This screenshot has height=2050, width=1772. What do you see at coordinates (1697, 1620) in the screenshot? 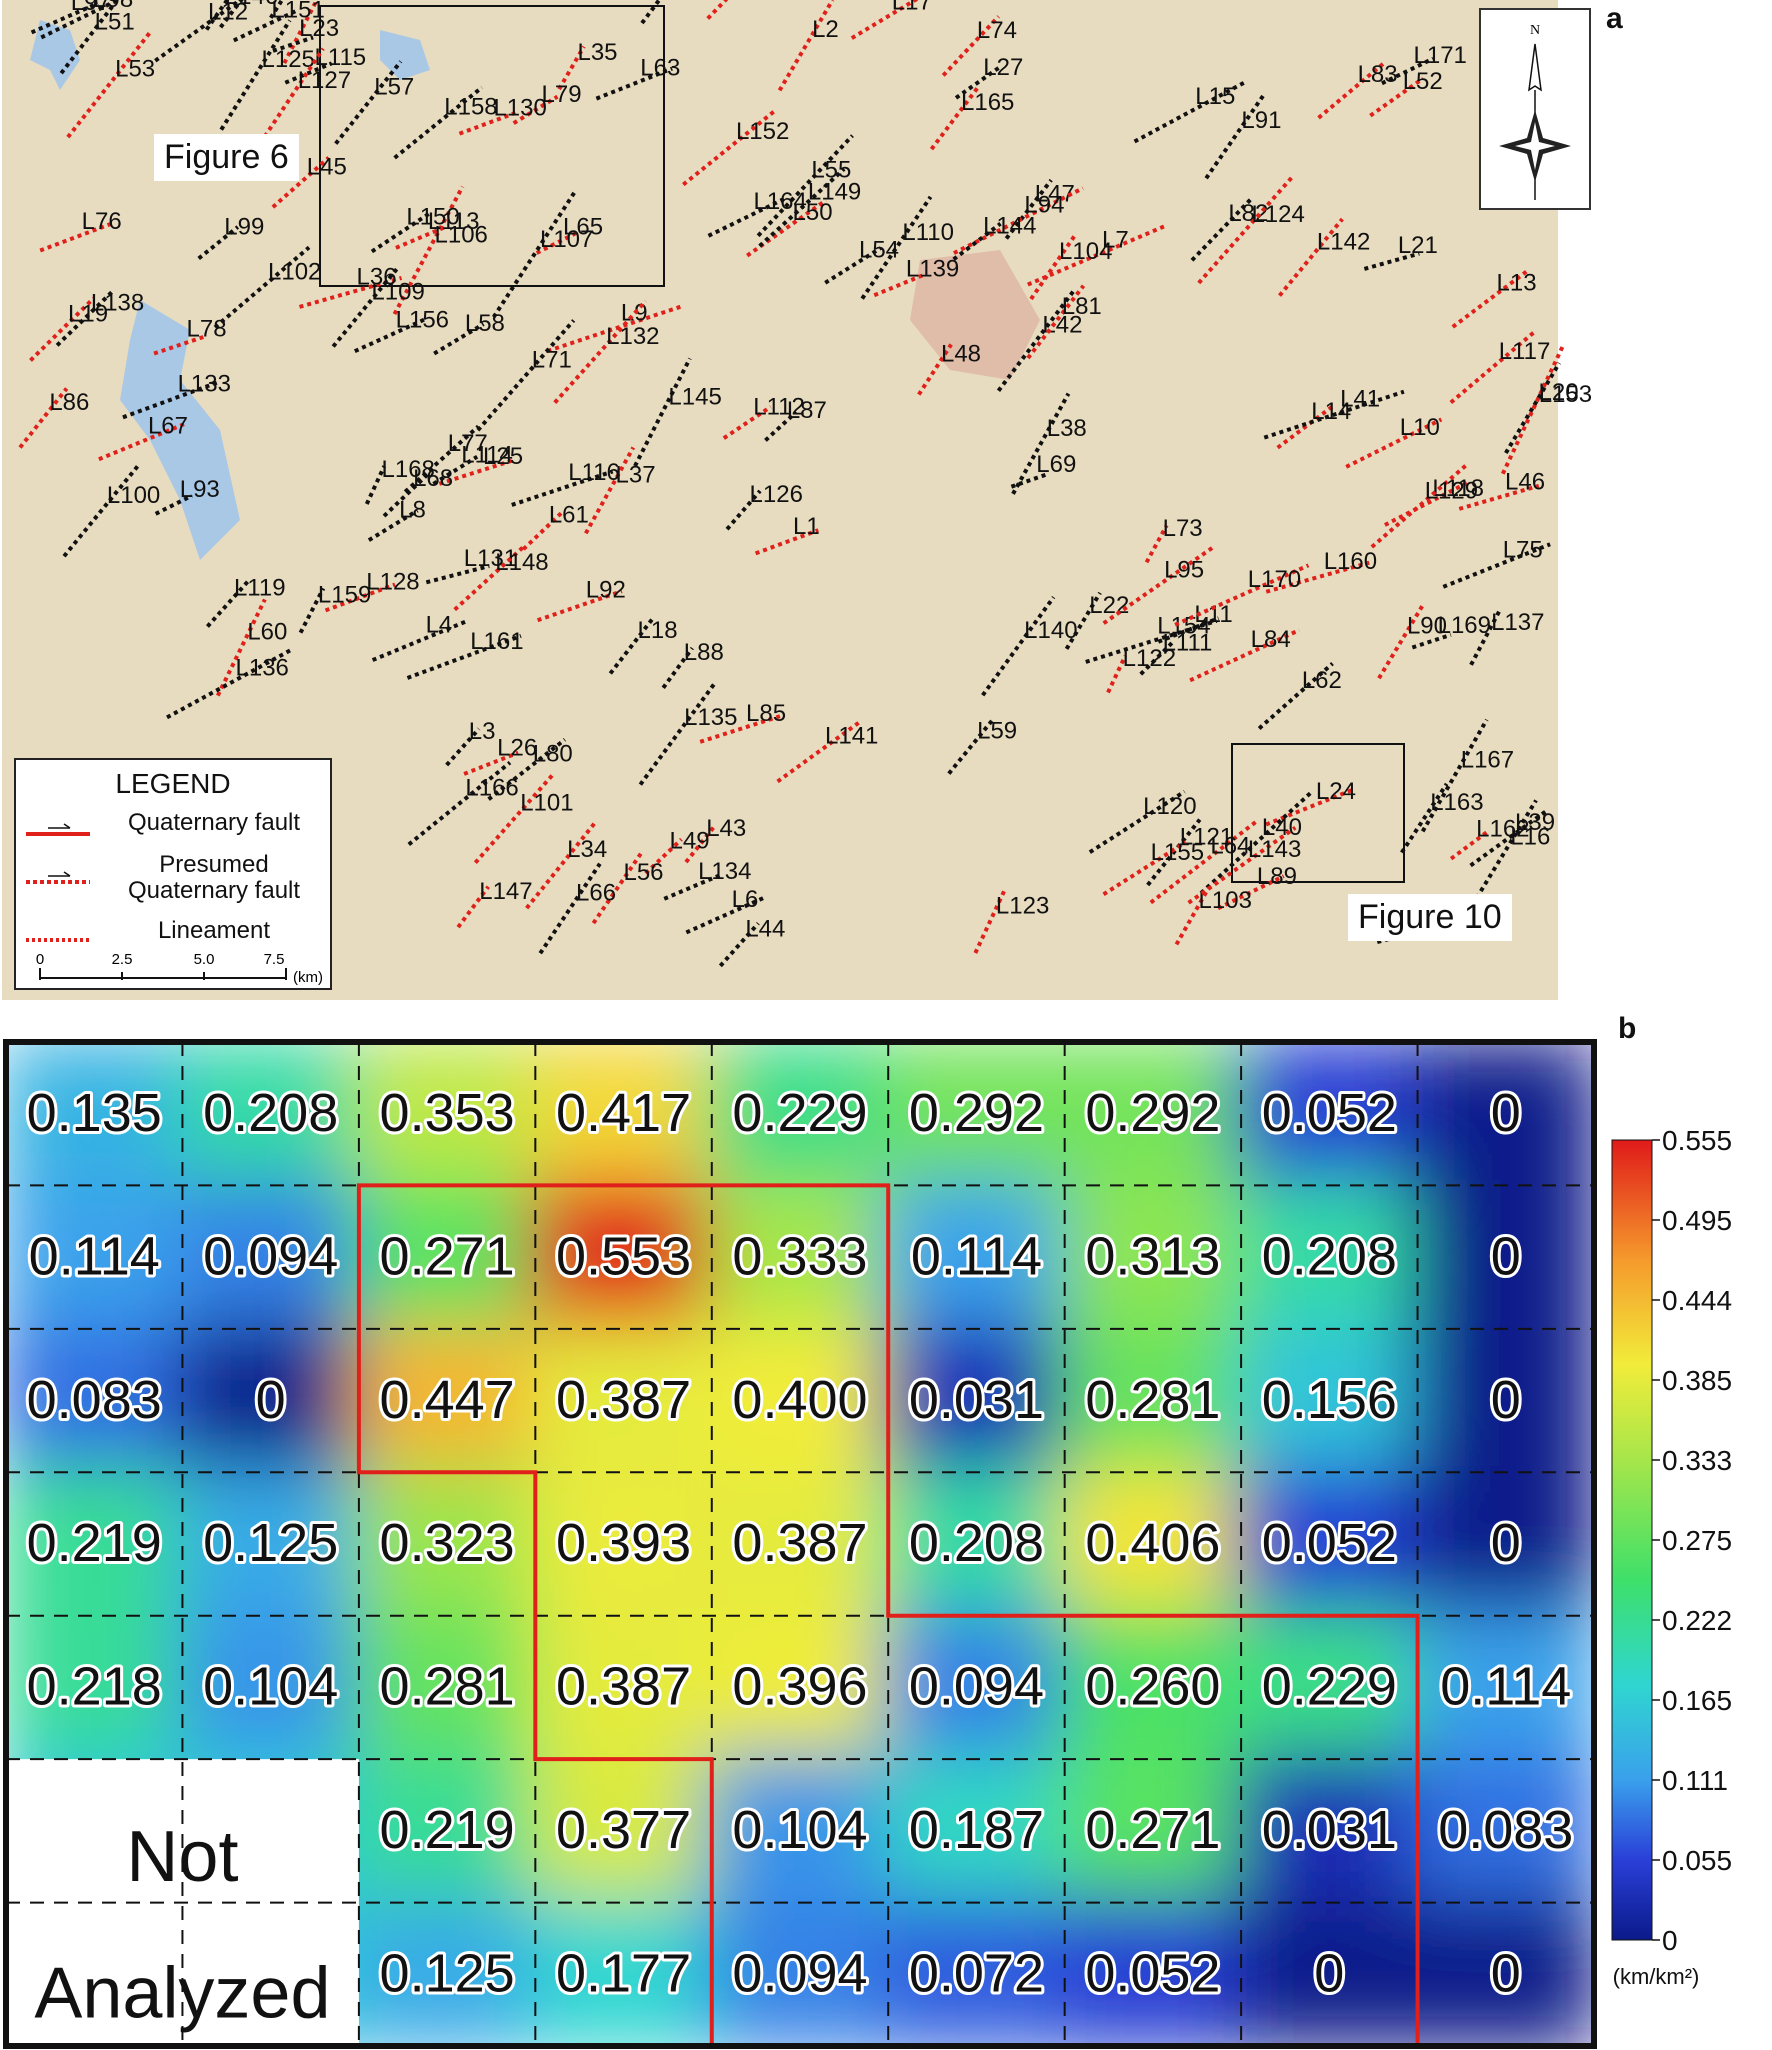
I see `colorbar-tick-label: 0.222` at bounding box center [1697, 1620].